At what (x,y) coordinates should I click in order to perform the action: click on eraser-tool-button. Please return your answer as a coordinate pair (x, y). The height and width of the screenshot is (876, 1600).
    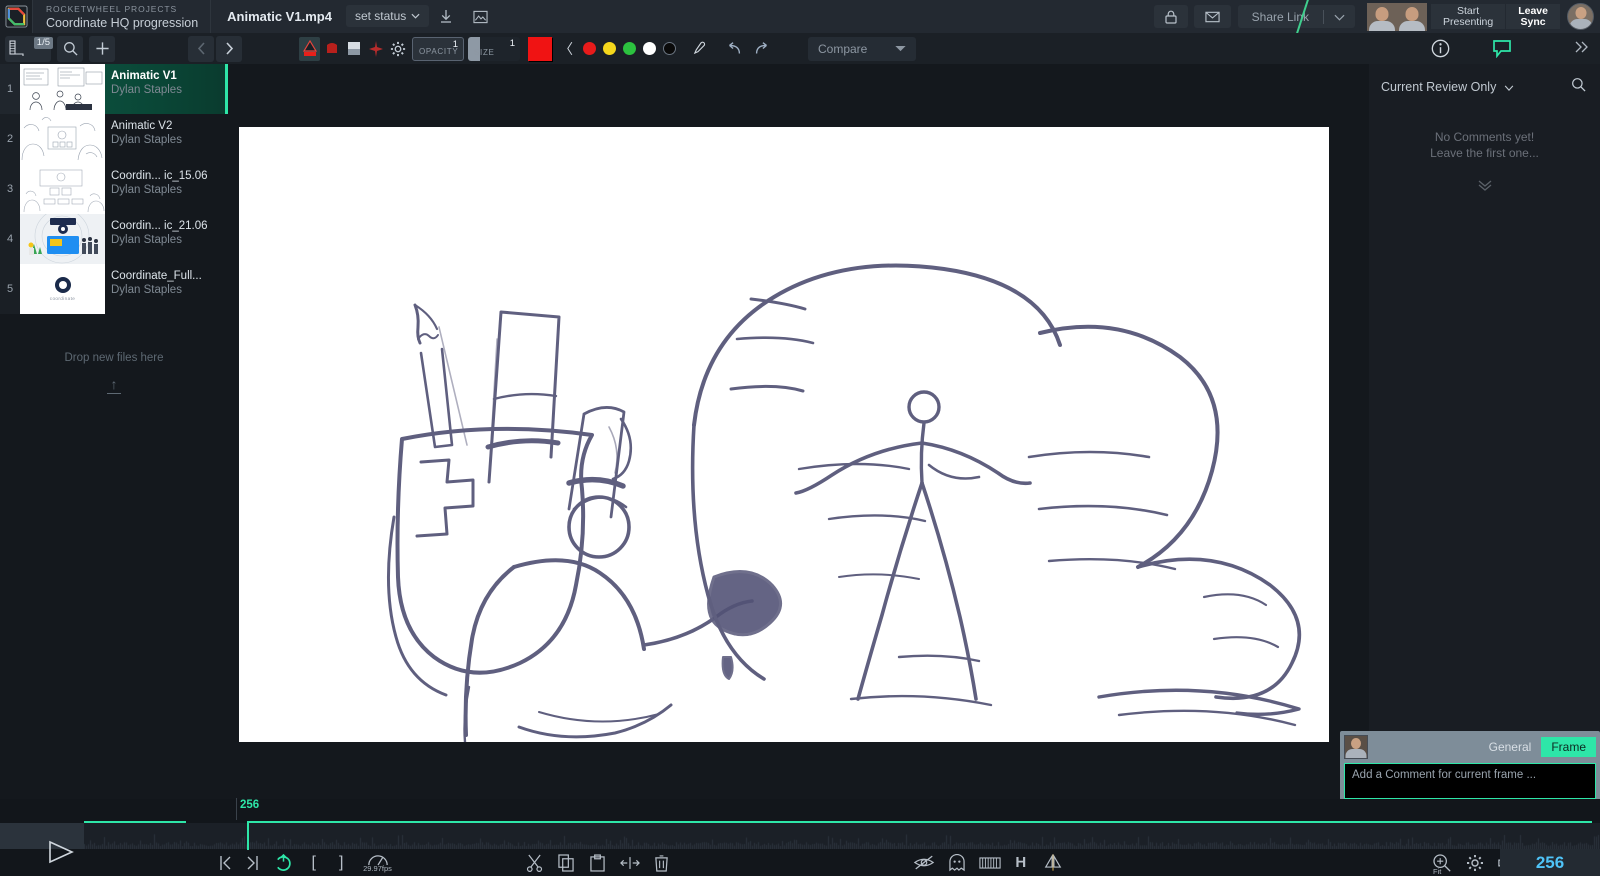
    Looking at the image, I should click on (331, 49).